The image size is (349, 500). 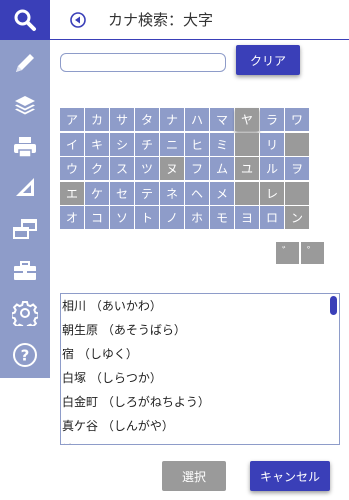 What do you see at coordinates (122, 119) in the screenshot?
I see `kana-key: サ` at bounding box center [122, 119].